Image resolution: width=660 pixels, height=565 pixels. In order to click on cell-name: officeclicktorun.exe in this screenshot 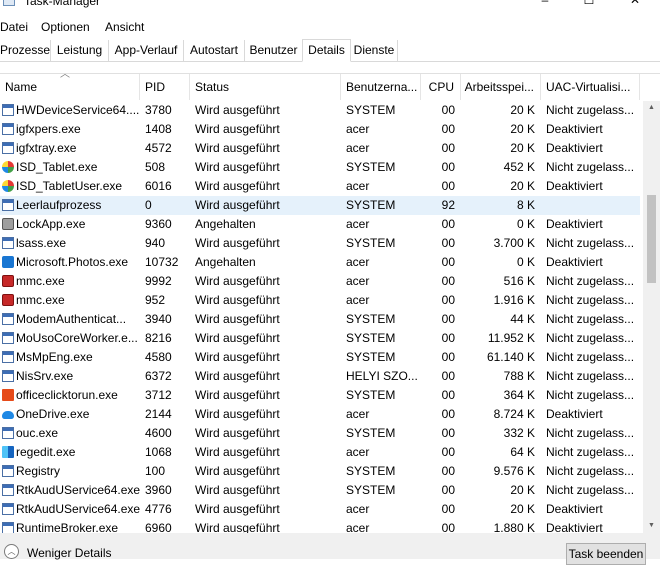, I will do `click(67, 395)`.